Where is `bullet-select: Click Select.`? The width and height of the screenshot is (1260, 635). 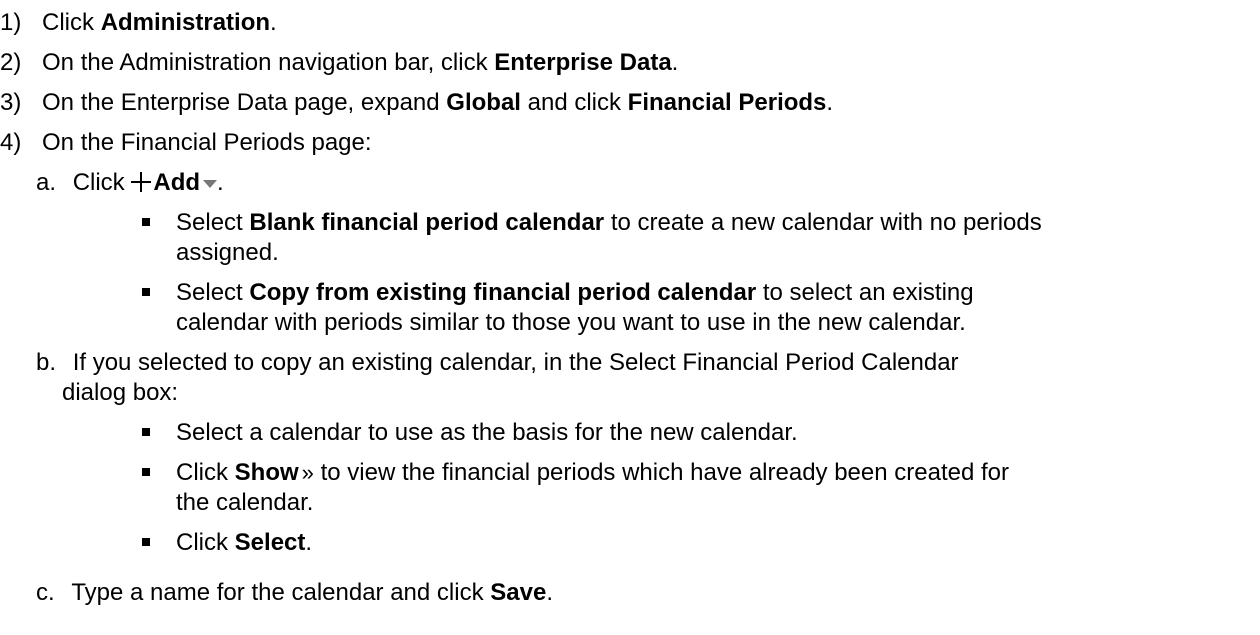 bullet-select: Click Select. is located at coordinates (244, 543).